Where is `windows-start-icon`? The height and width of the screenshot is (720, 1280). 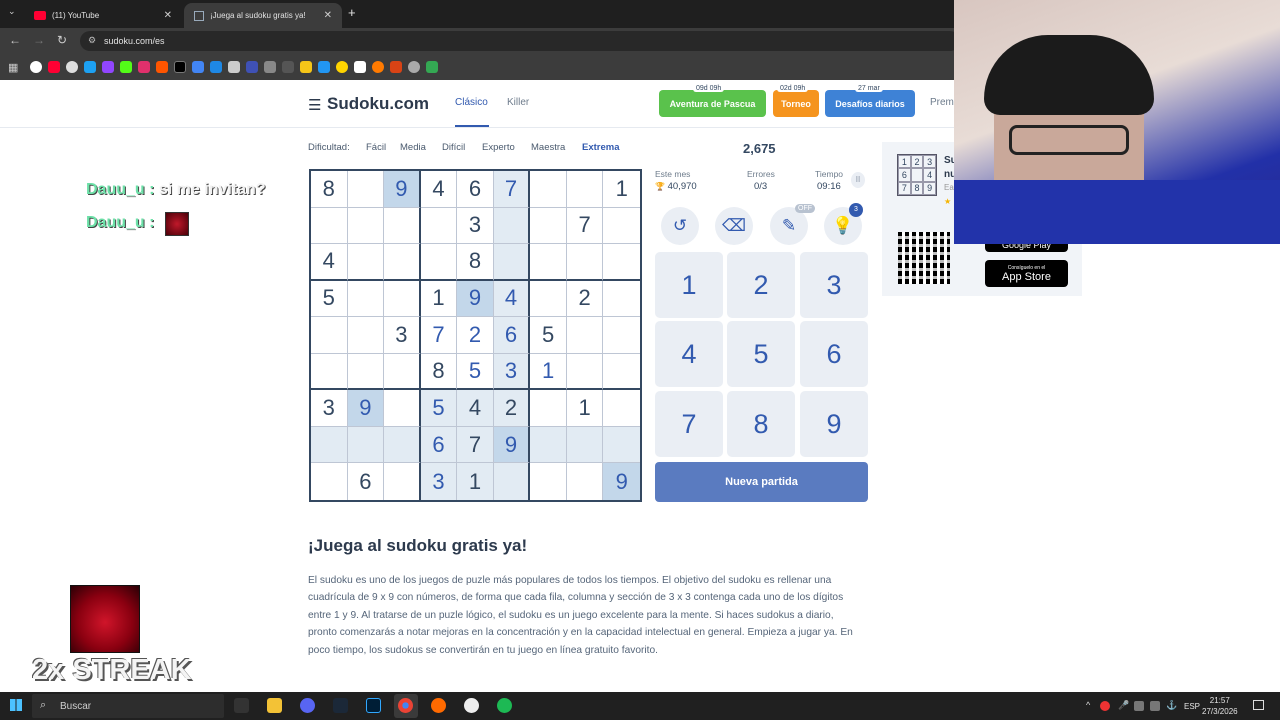 windows-start-icon is located at coordinates (16, 705).